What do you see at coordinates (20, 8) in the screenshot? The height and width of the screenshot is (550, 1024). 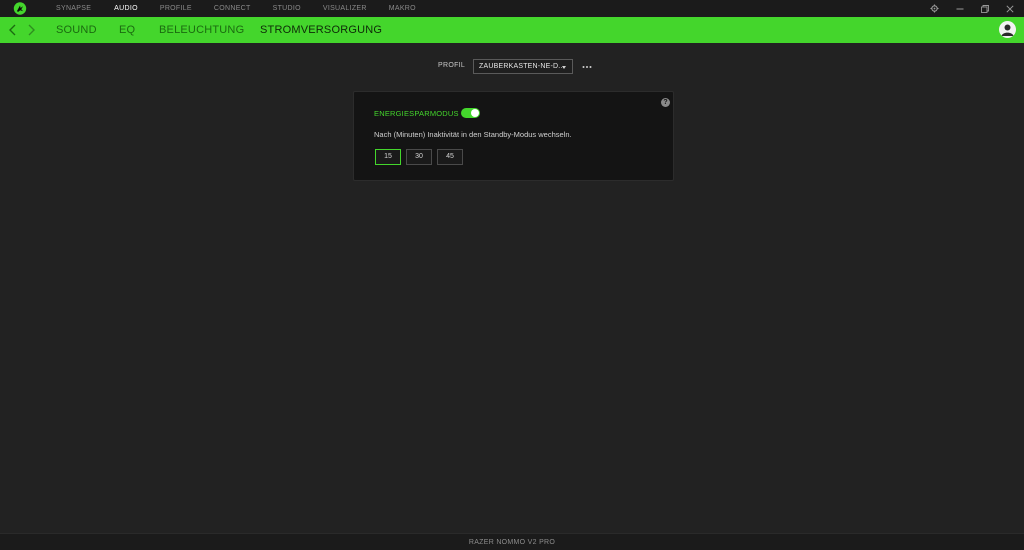 I see `razer-logo-icon` at bounding box center [20, 8].